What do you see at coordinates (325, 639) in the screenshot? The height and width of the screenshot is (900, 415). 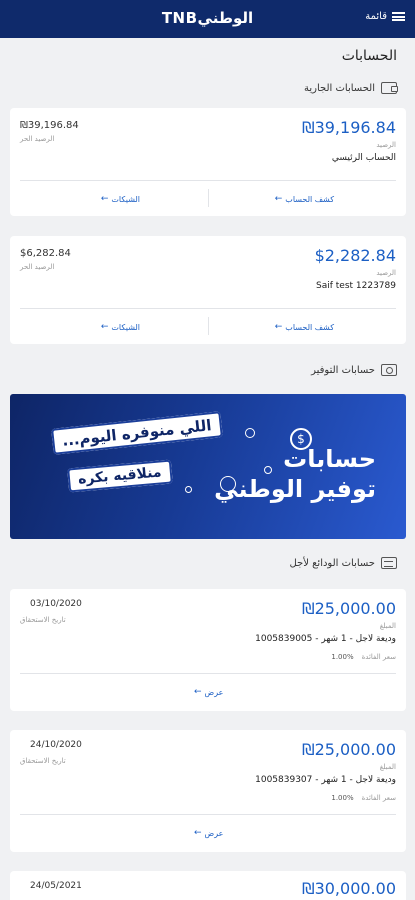 I see `deposit-name: وديعة لاجل - 1 شهر - 1005839005` at bounding box center [325, 639].